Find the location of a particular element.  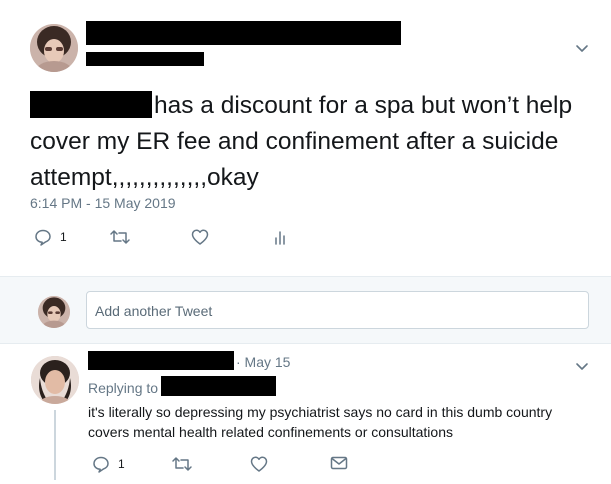

reply-reply-button: 1 is located at coordinates (108, 464).